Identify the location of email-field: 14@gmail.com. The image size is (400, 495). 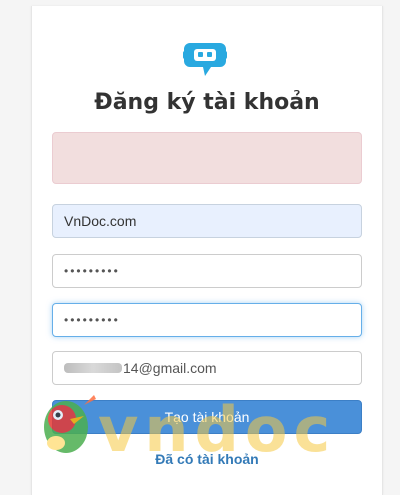
(207, 368).